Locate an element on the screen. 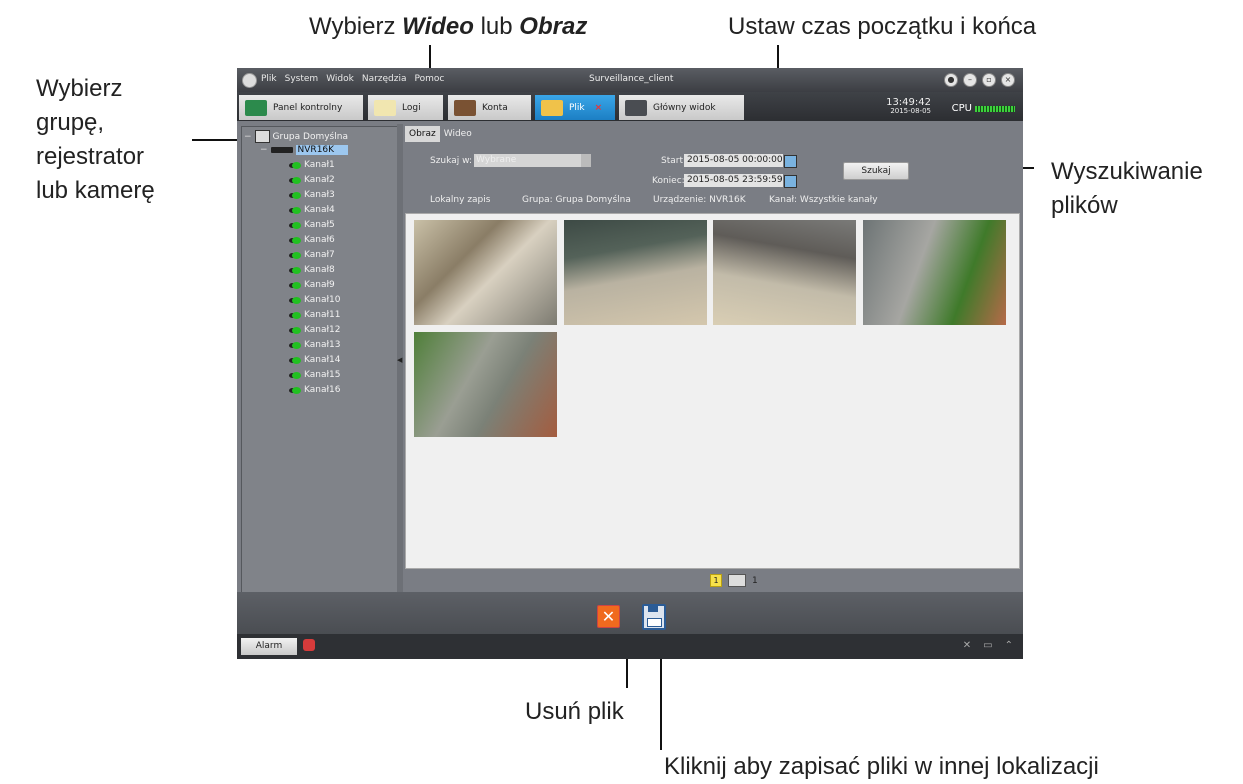  page-total: 1 is located at coordinates (755, 580).